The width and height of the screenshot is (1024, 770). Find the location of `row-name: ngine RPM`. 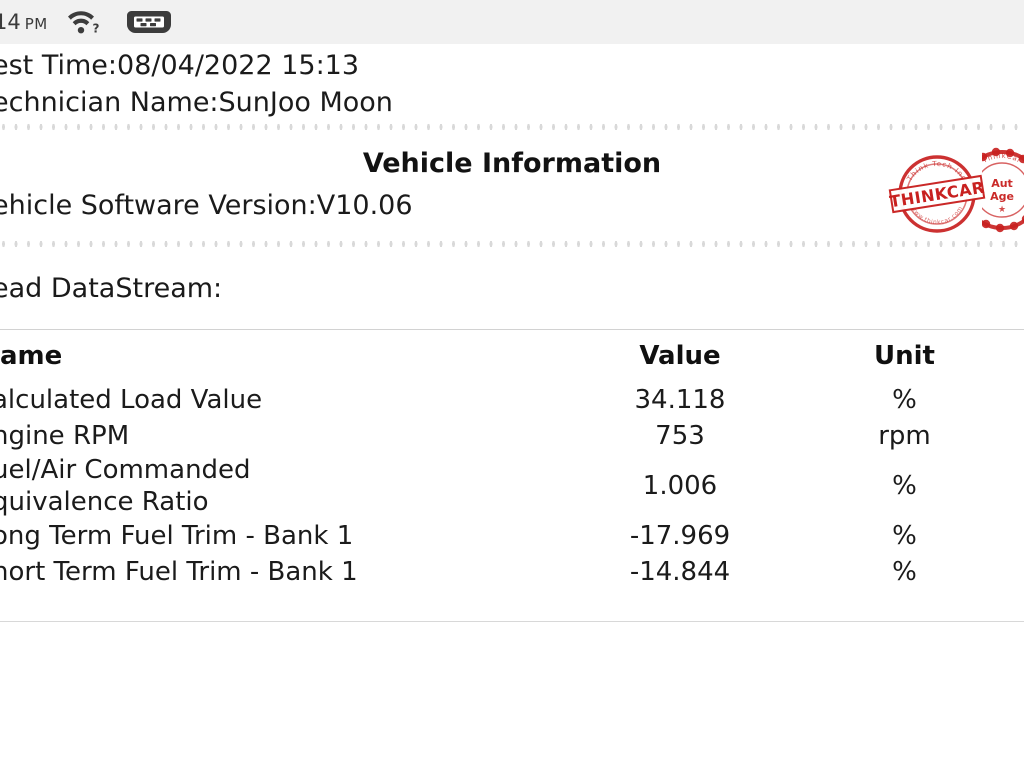

row-name: ngine RPM is located at coordinates (65, 436).